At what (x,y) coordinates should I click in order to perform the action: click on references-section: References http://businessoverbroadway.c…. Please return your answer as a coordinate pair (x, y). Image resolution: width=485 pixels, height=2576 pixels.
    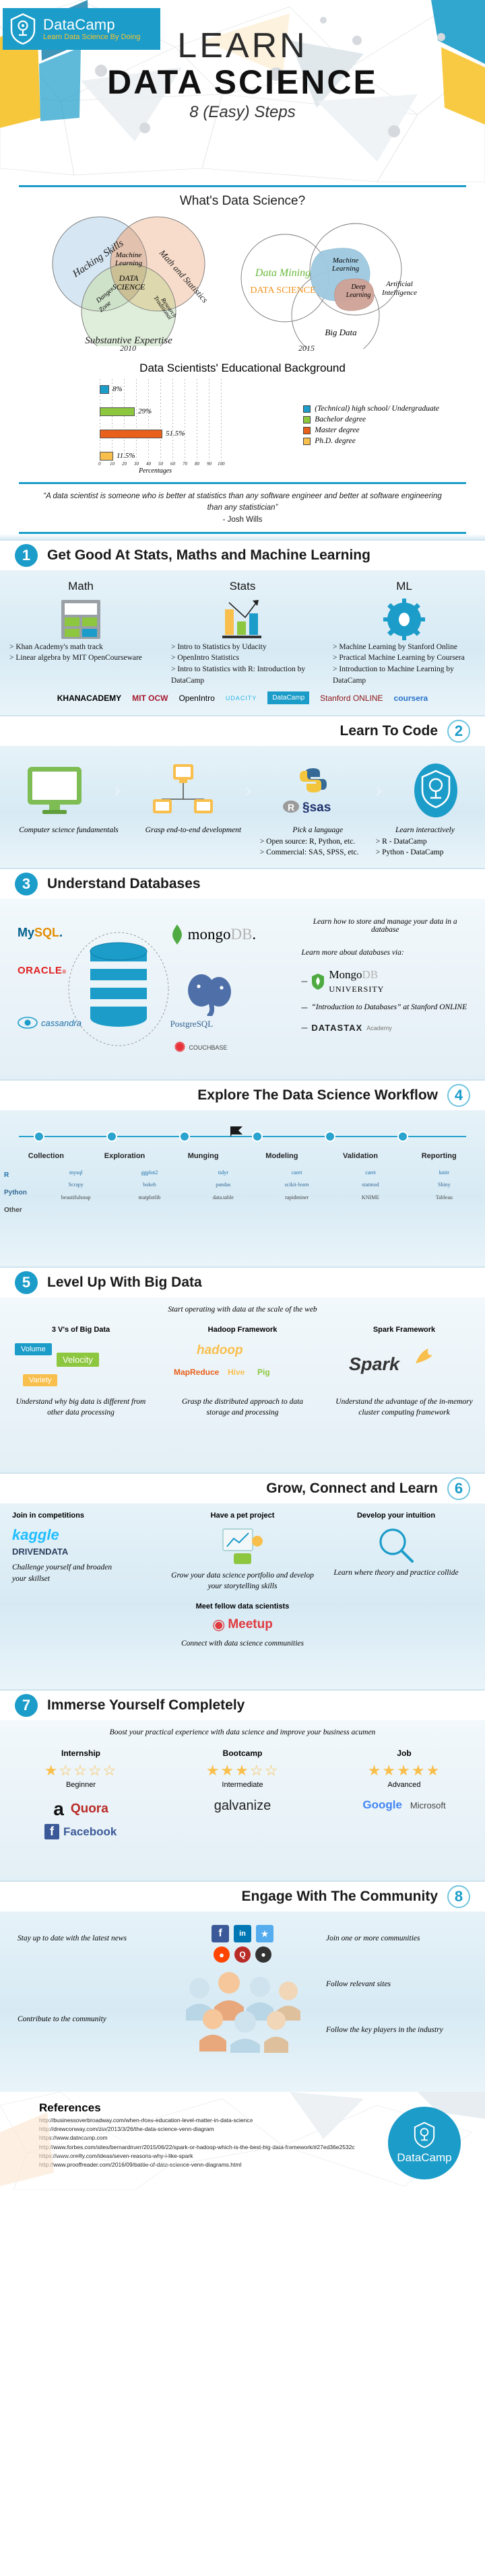
    Looking at the image, I should click on (243, 2141).